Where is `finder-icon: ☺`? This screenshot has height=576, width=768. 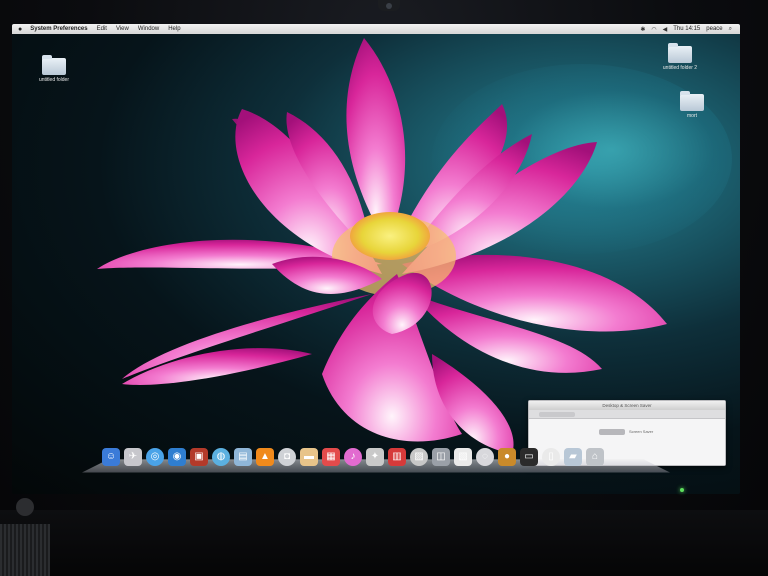 finder-icon: ☺ is located at coordinates (111, 457).